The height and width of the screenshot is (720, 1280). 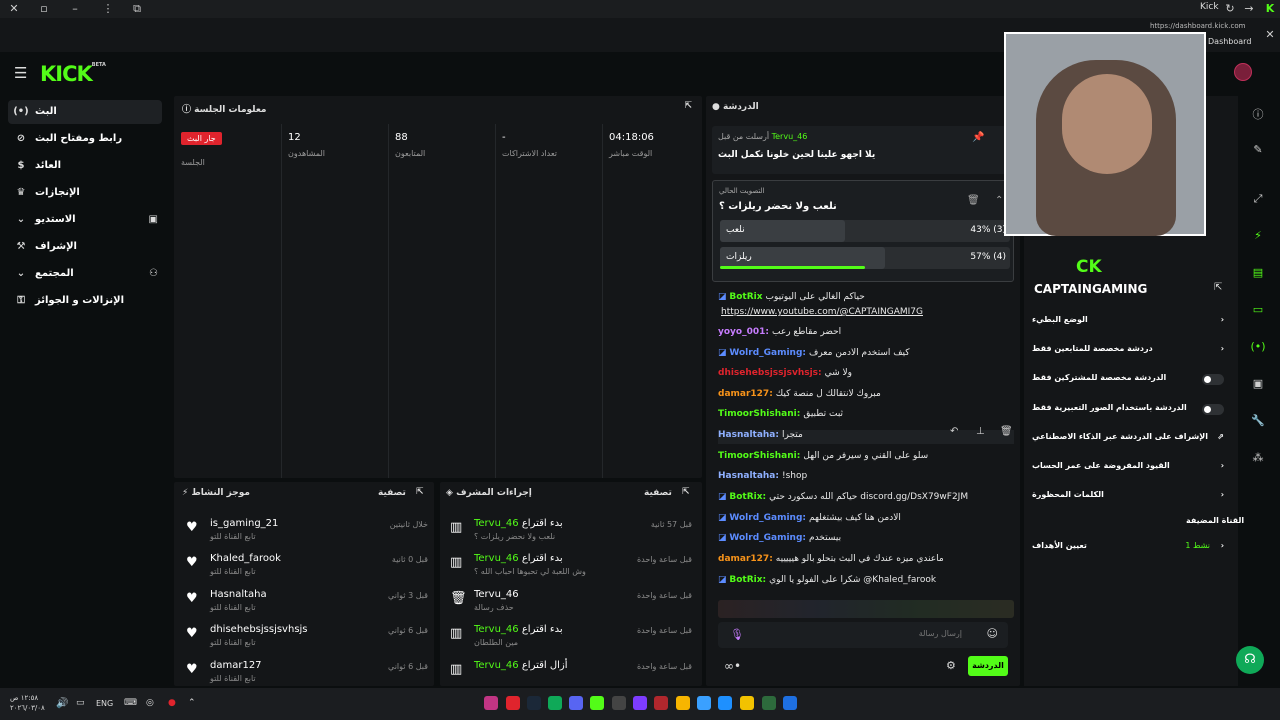 I want to click on setting-set-goals: تعيين الأهداف 1 نشط ›, so click(x=1132, y=546).